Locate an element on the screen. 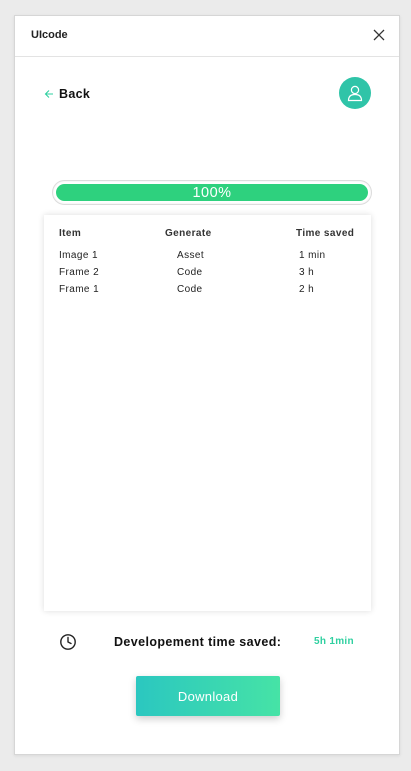 Image resolution: width=411 pixels, height=771 pixels. row-item: Frame 2 is located at coordinates (79, 272).